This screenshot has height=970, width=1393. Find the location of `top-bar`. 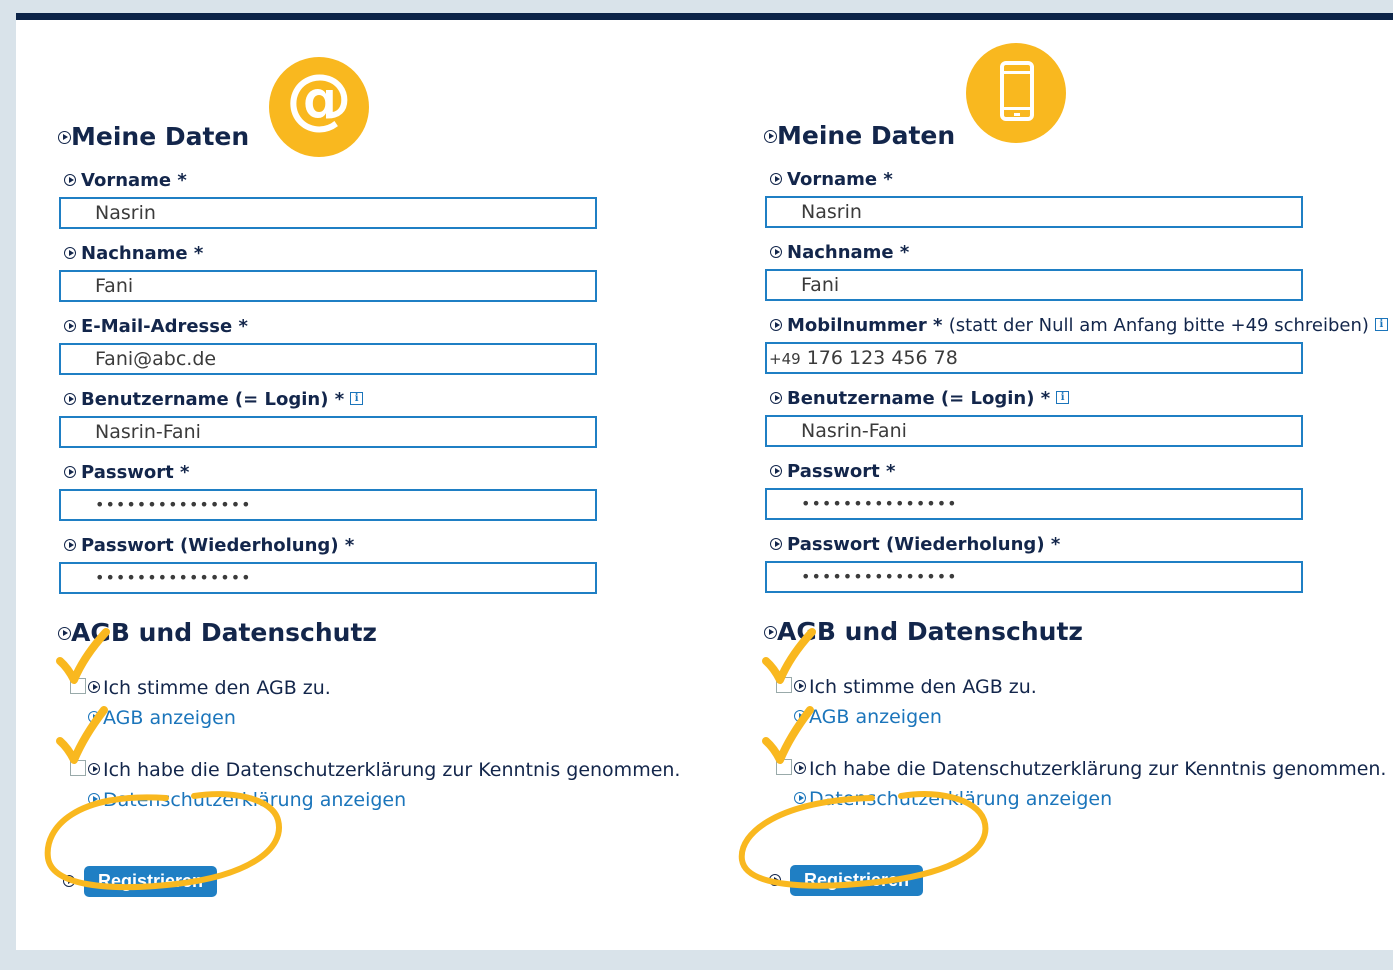

top-bar is located at coordinates (704, 16).